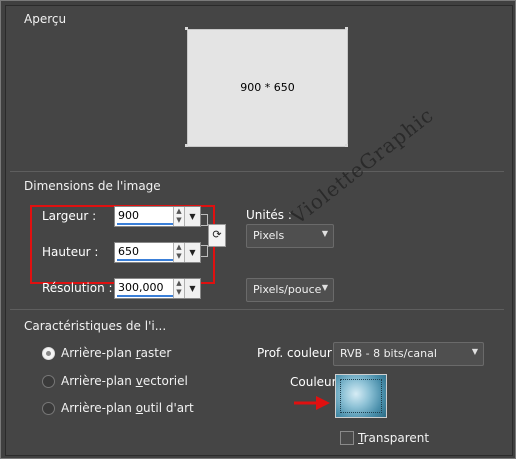 This screenshot has height=459, width=516. What do you see at coordinates (141, 287) in the screenshot?
I see `resolution-value: 300,000` at bounding box center [141, 287].